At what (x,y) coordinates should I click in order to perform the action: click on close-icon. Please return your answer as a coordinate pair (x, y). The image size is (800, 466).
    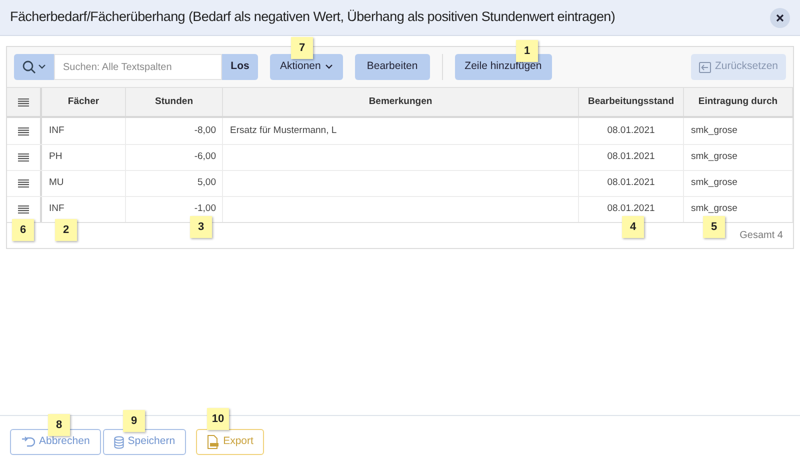
    Looking at the image, I should click on (780, 17).